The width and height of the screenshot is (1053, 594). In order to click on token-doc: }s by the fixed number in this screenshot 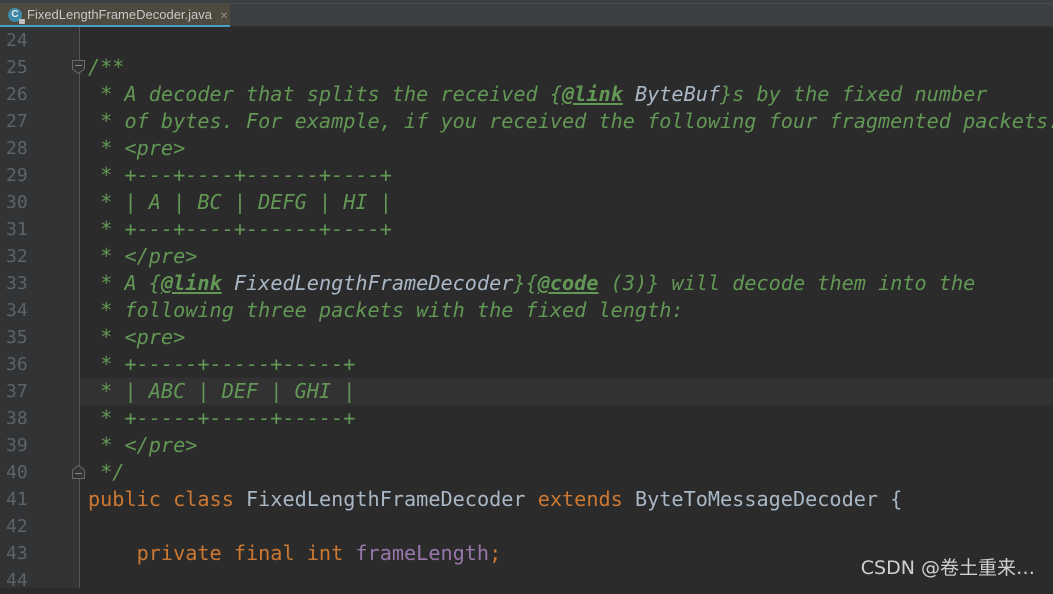, I will do `click(854, 94)`.